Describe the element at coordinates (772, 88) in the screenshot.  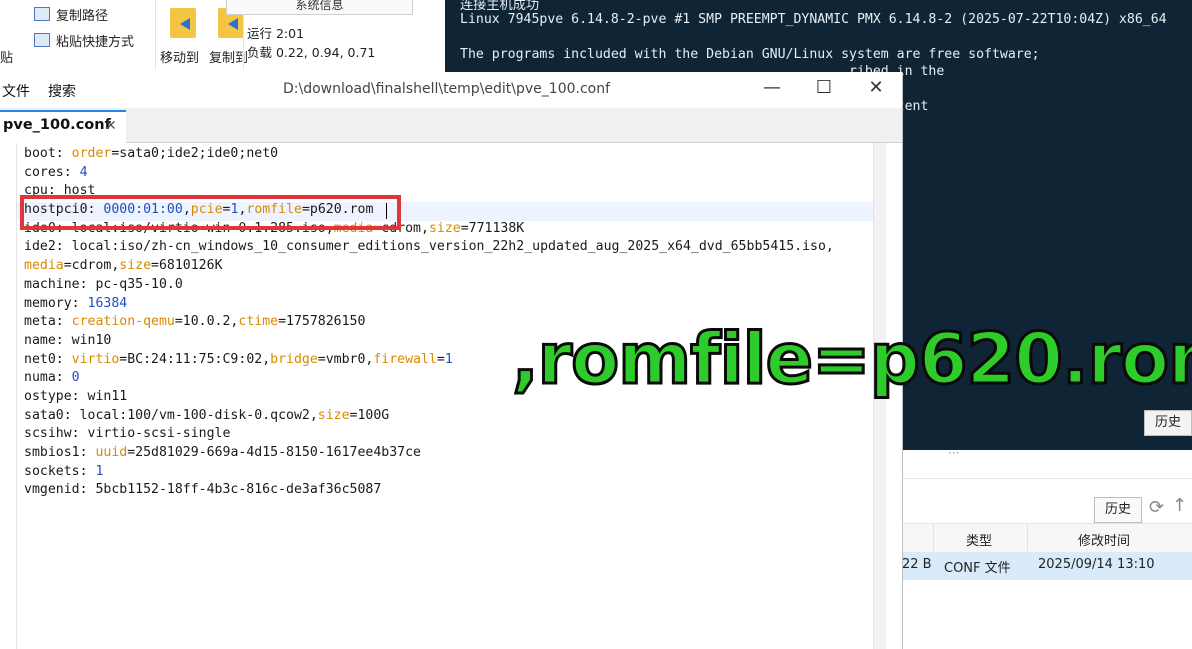
I see `minimize-button: —` at that location.